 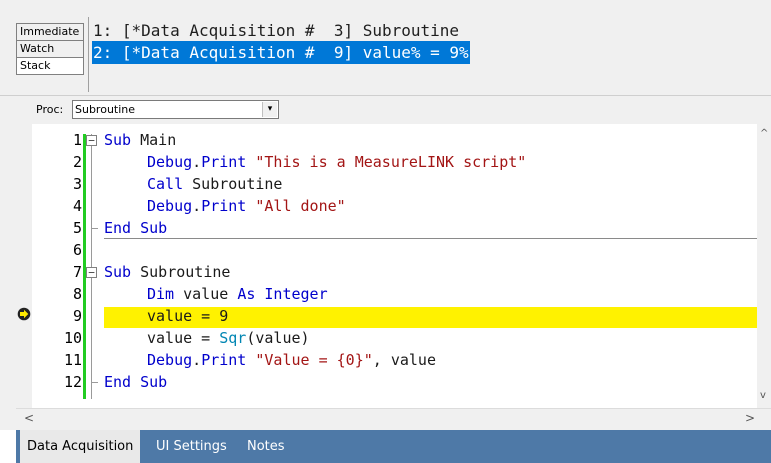 I want to click on chevron-right-icon: >, so click(x=750, y=418).